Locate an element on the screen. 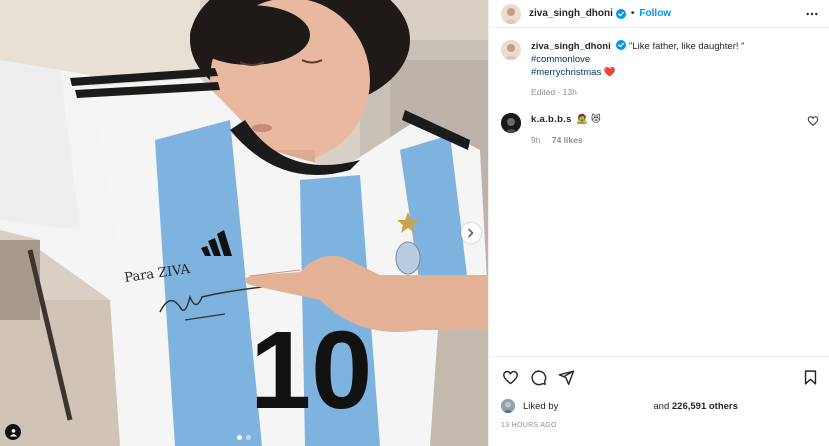  likes-summary: and 226,591 others is located at coordinates (695, 406).